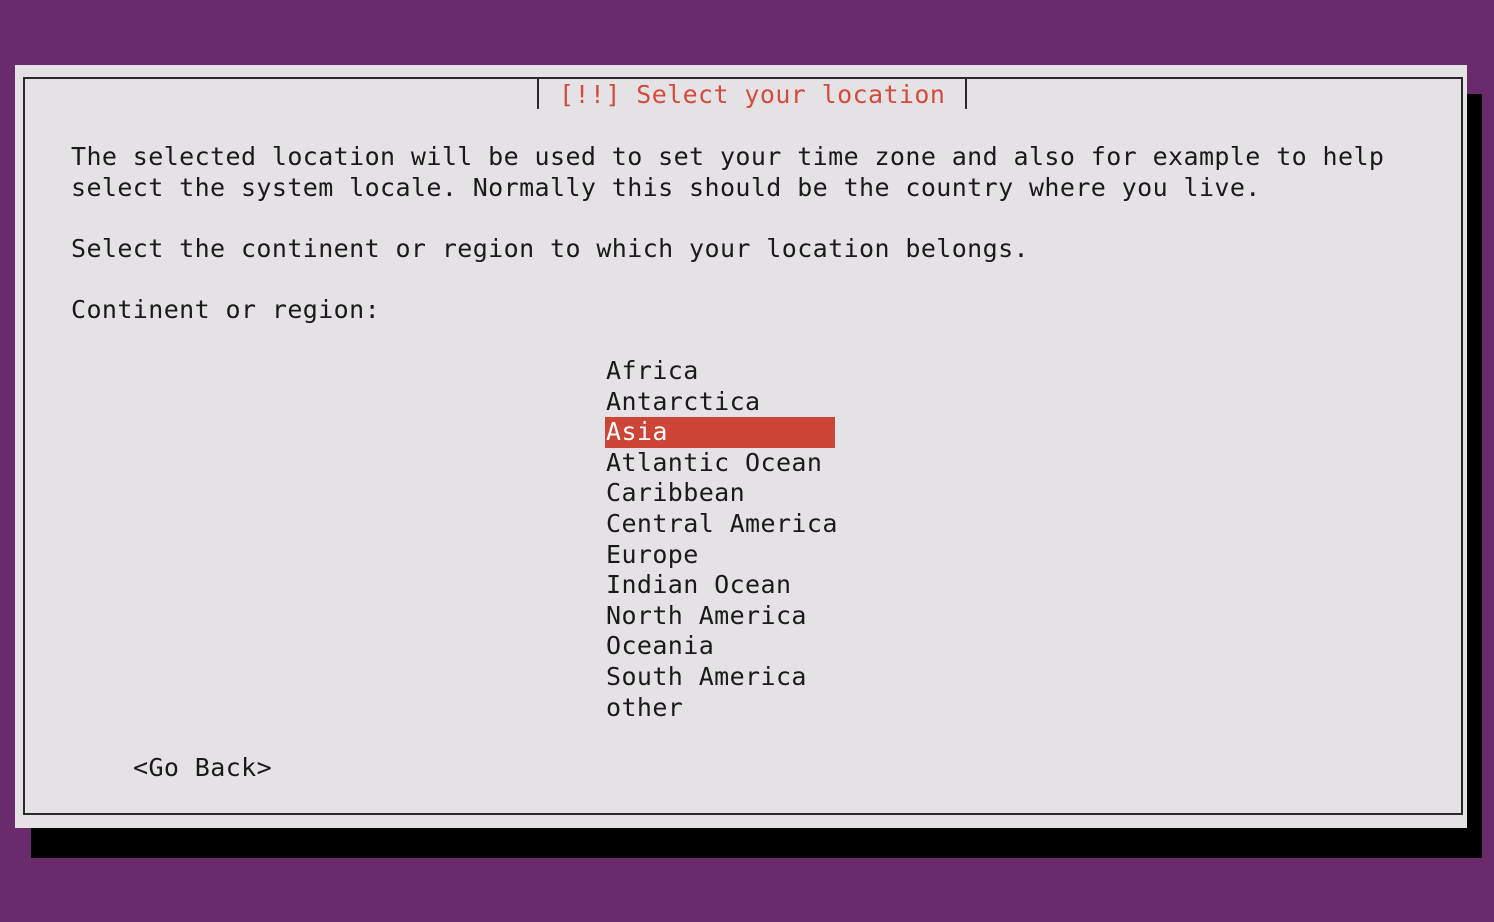 This screenshot has width=1494, height=922. What do you see at coordinates (720, 432) in the screenshot?
I see `continent-option-selected: Asia` at bounding box center [720, 432].